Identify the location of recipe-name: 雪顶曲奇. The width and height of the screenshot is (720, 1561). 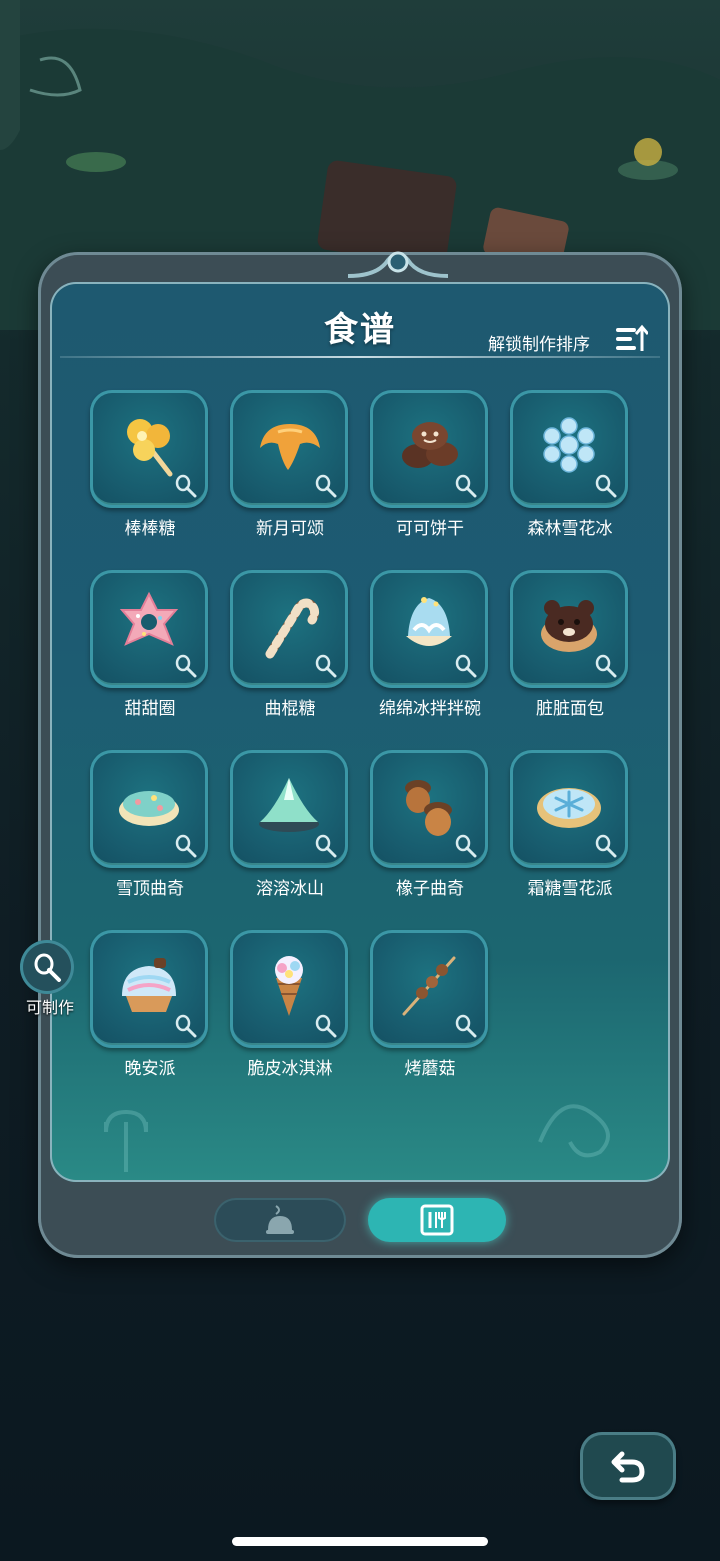
(150, 889).